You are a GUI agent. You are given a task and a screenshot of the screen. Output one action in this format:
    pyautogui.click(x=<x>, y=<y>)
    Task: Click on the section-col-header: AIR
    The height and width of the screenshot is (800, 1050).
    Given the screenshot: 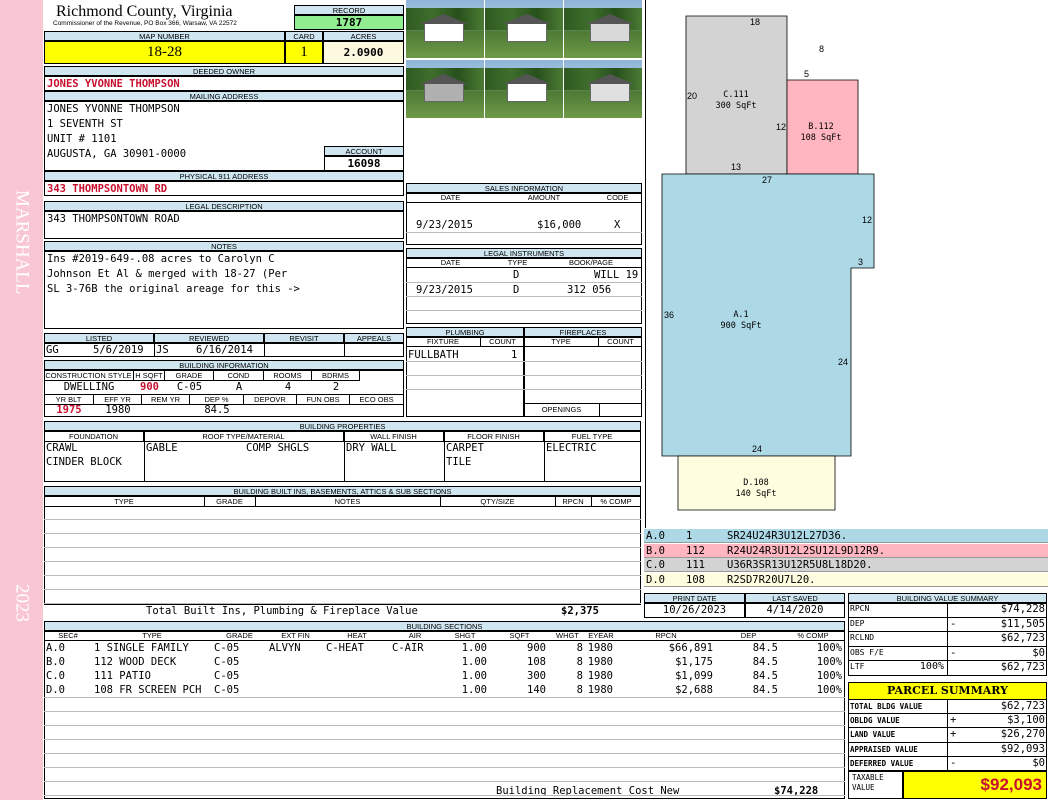 What is the action you would take?
    pyautogui.click(x=415, y=636)
    